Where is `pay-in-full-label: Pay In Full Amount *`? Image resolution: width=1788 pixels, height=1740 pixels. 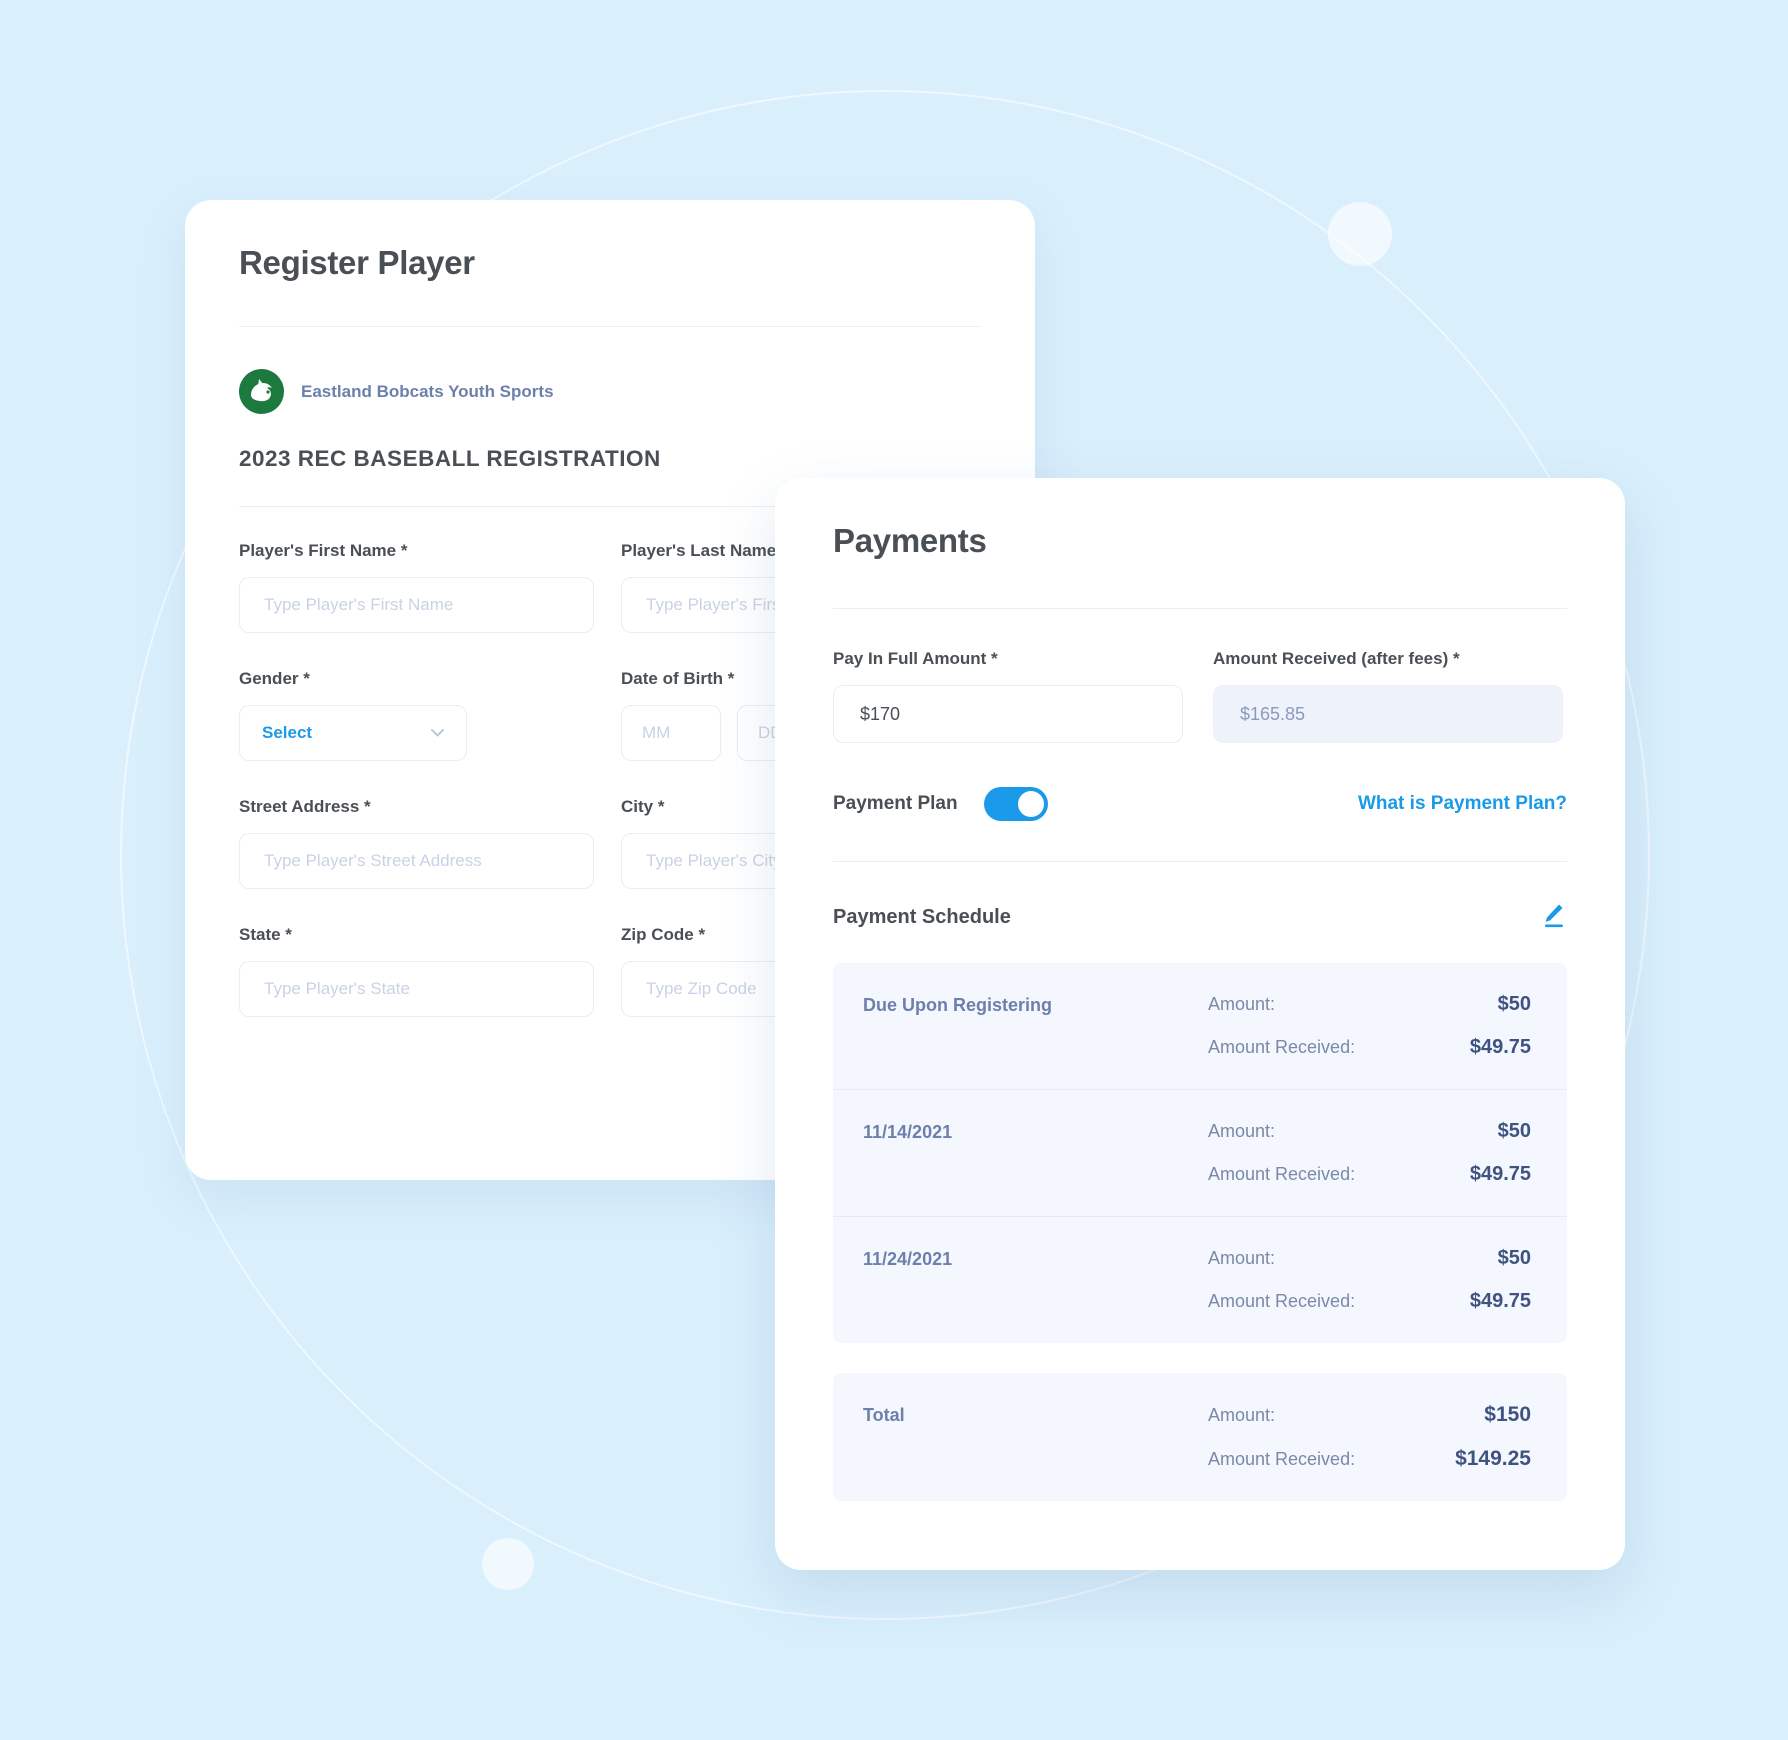
pay-in-full-label: Pay In Full Amount * is located at coordinates (915, 658).